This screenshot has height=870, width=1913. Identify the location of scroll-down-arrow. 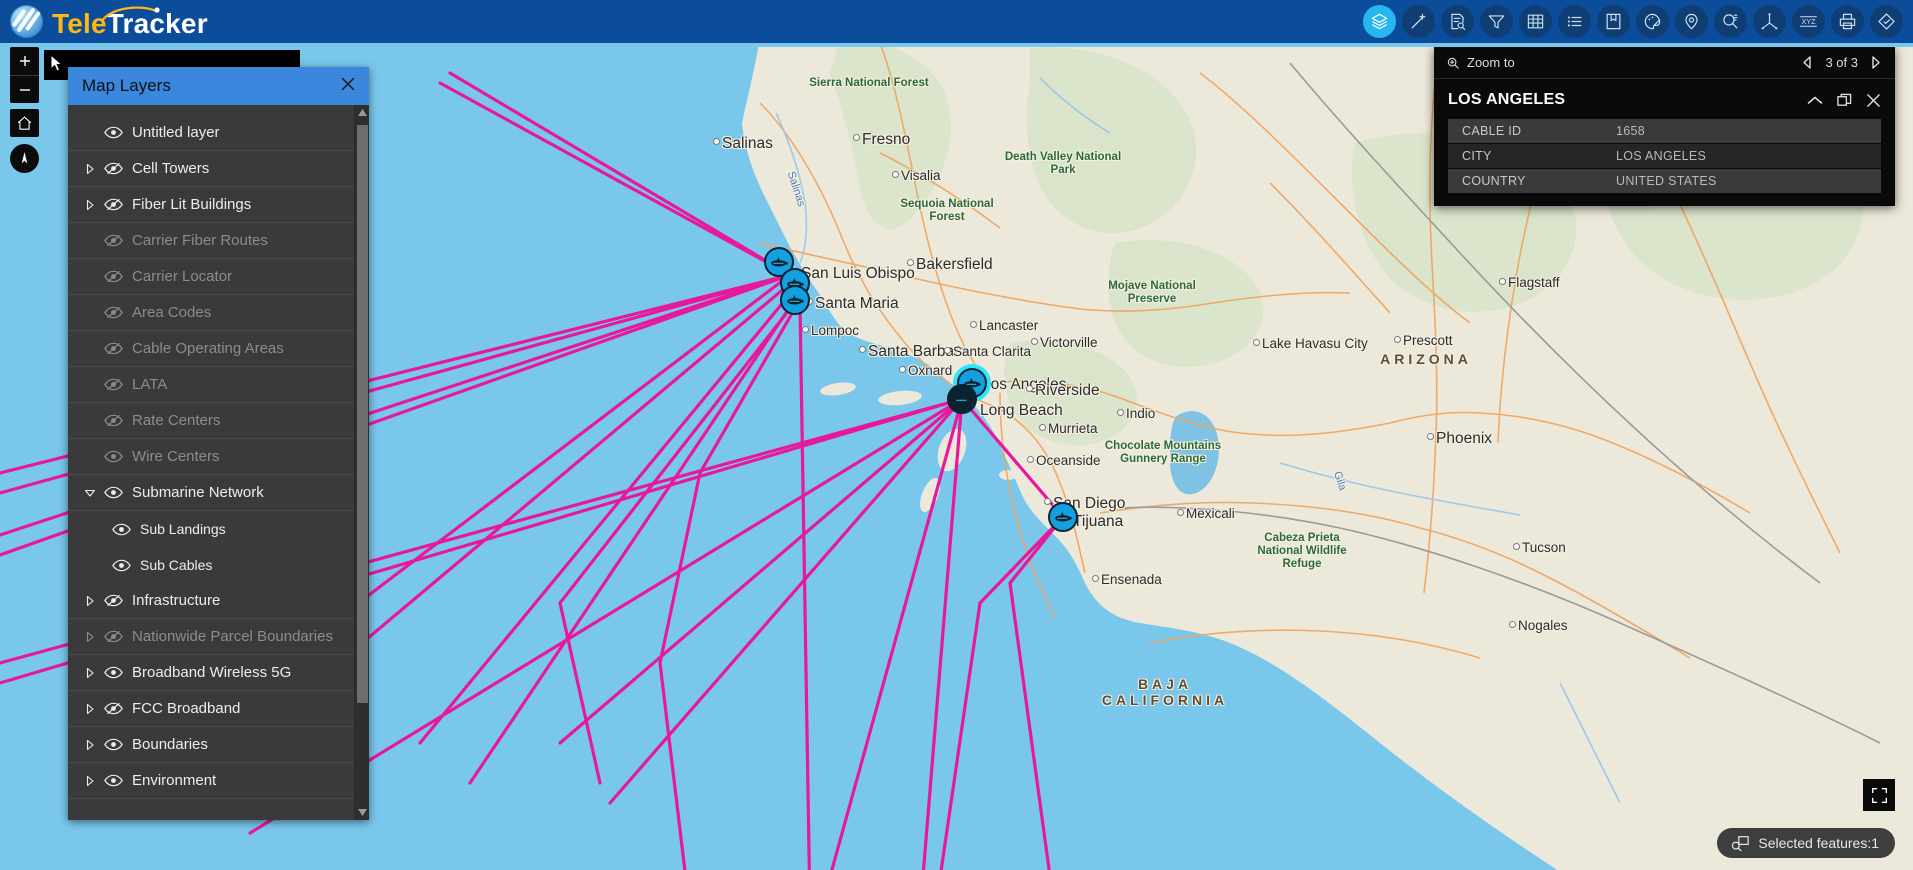
(362, 812).